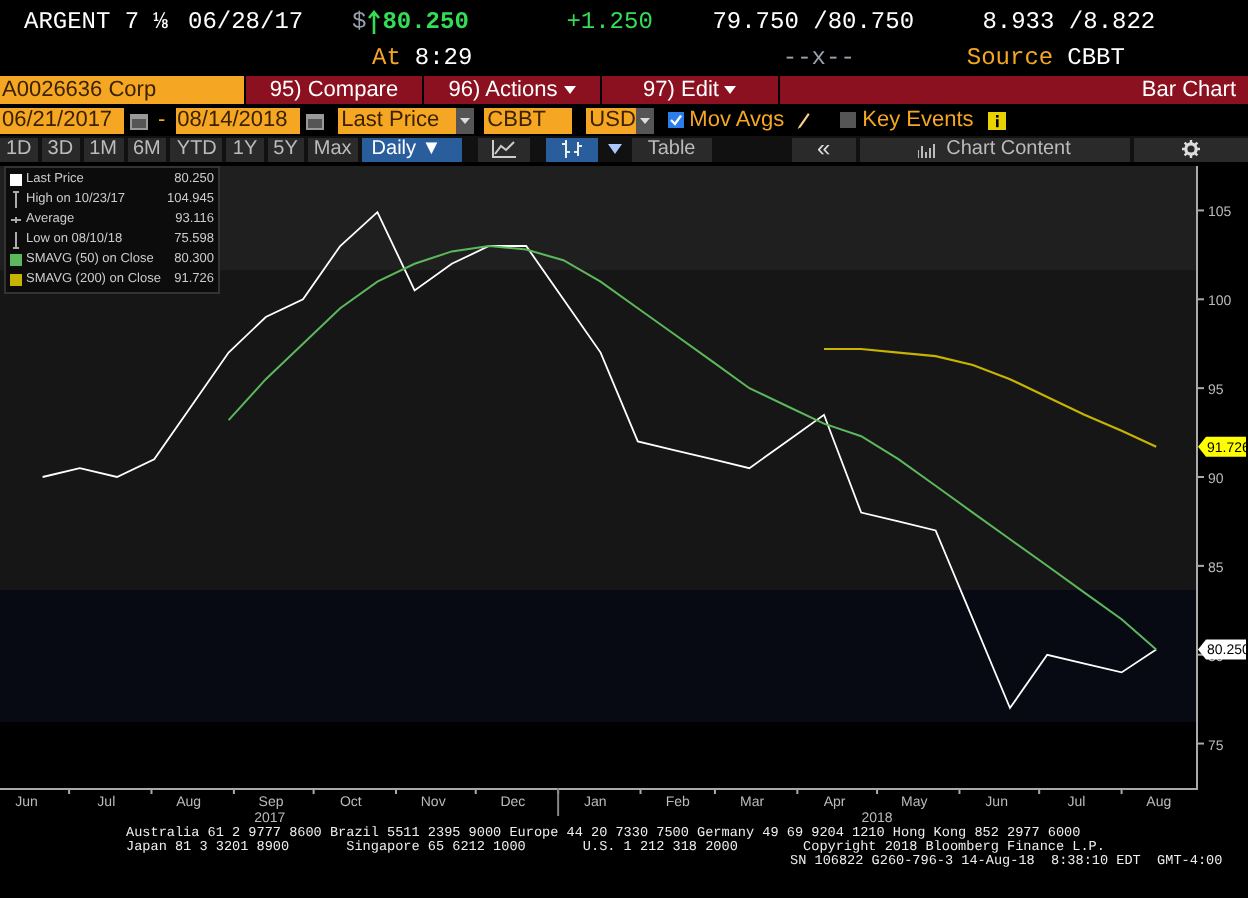 Image resolution: width=1248 pixels, height=898 pixels. What do you see at coordinates (994, 149) in the screenshot?
I see `chart-content-button: Chart Content` at bounding box center [994, 149].